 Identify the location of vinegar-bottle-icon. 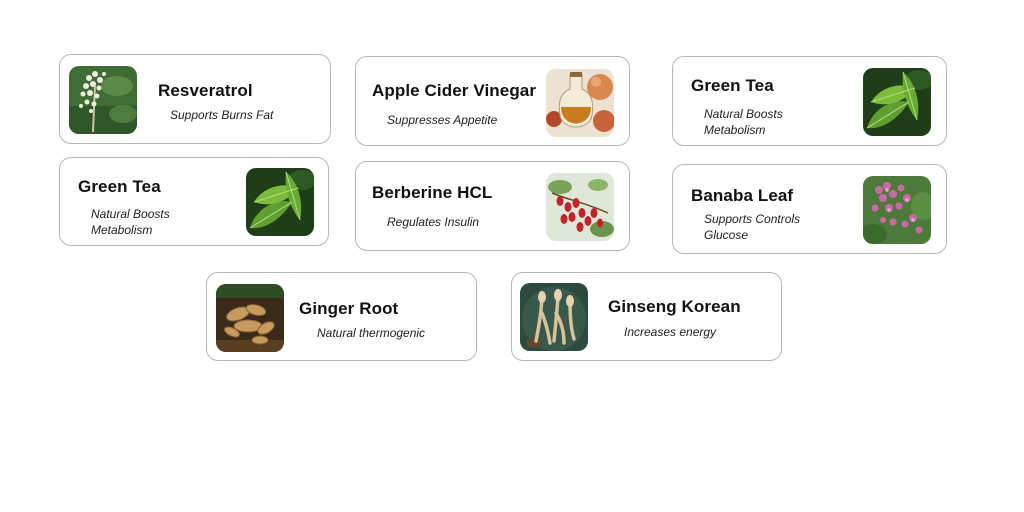
(580, 103).